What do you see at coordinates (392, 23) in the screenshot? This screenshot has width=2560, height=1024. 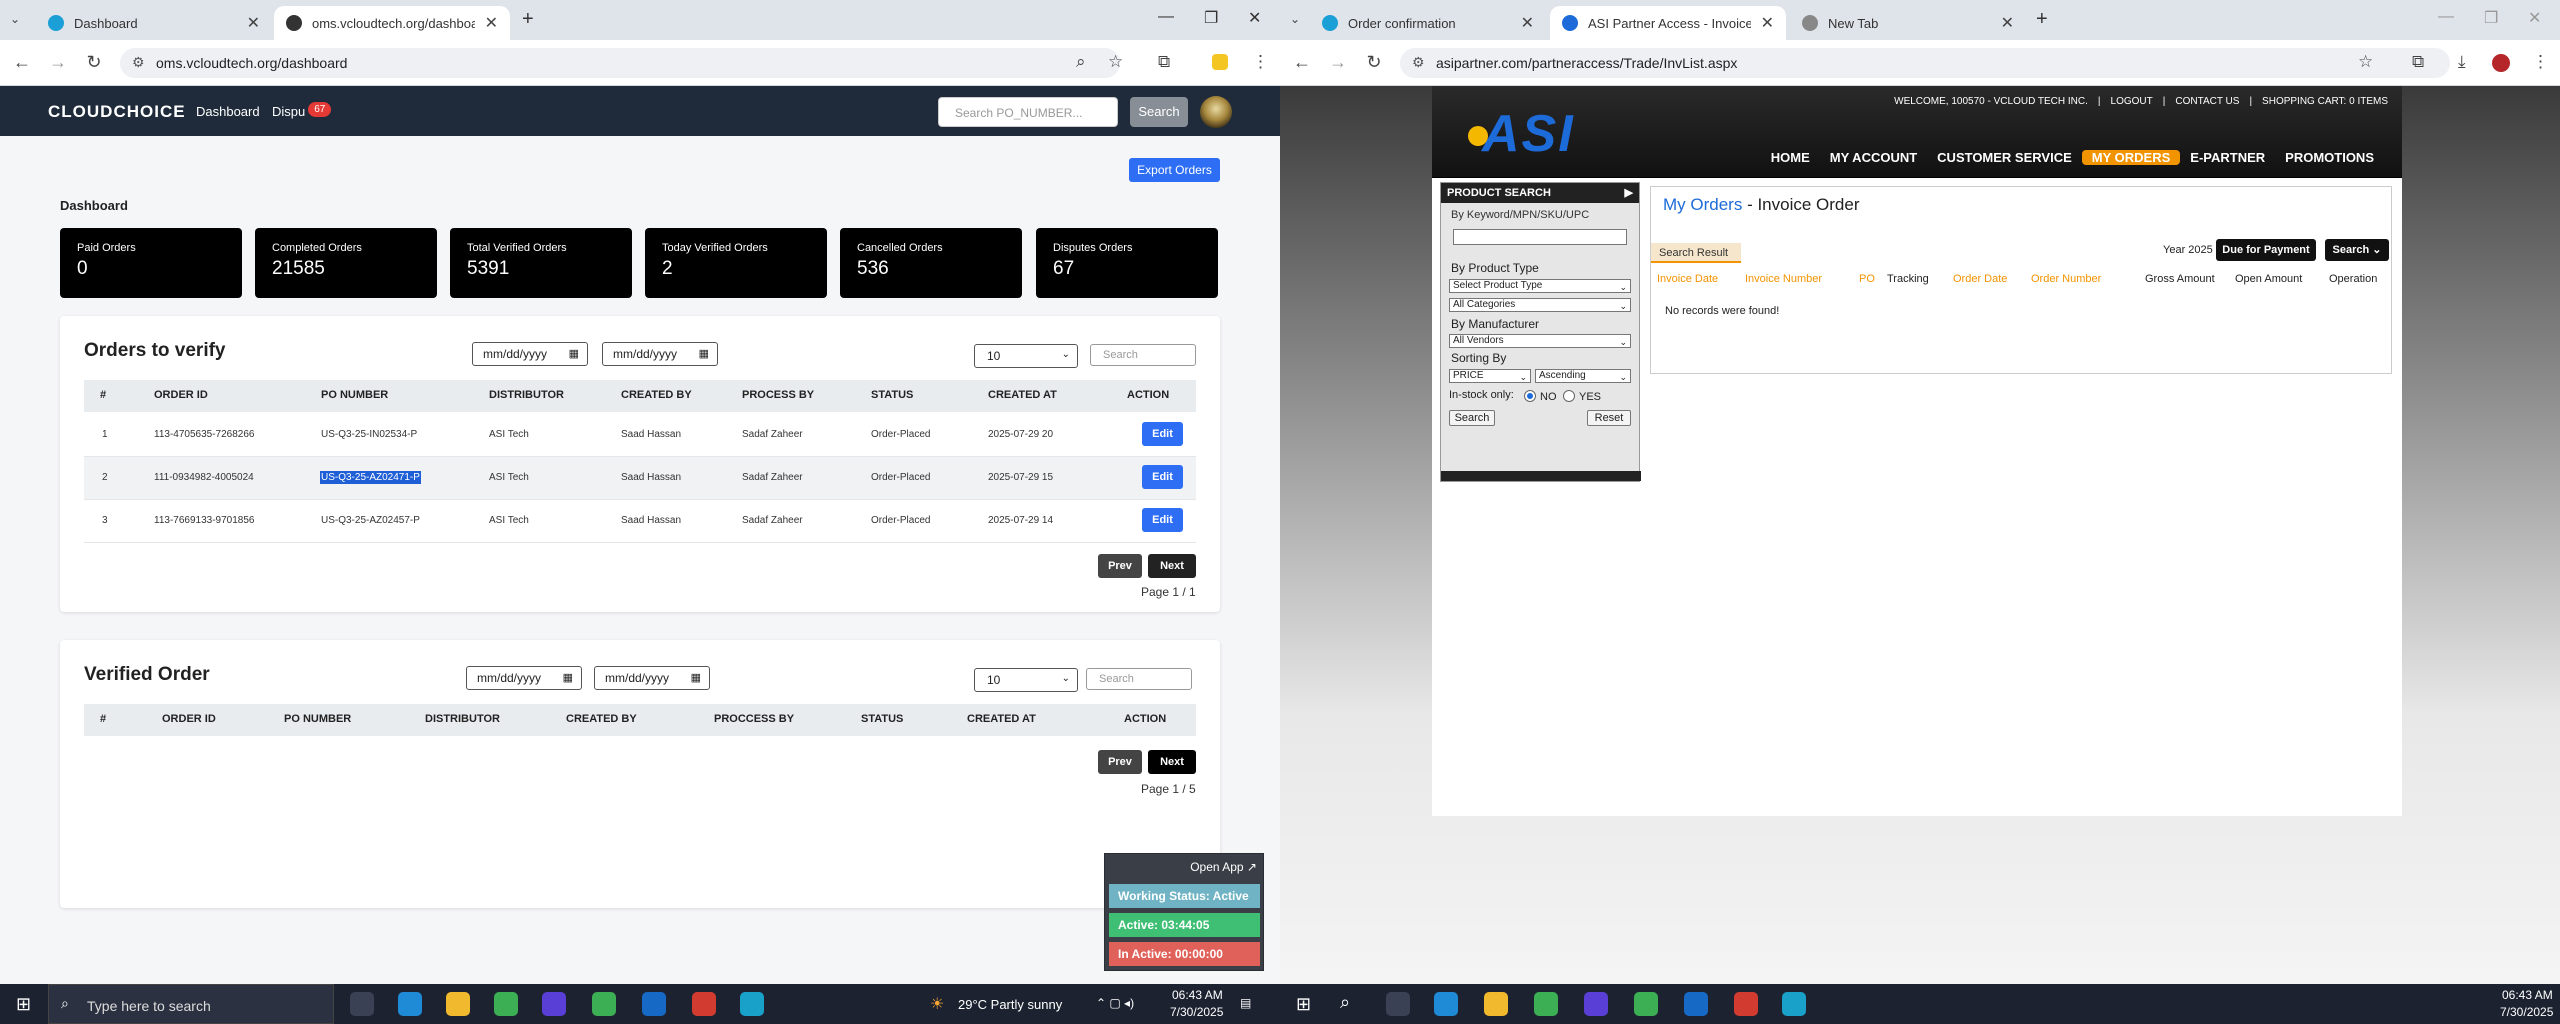 I see `tab-oms-dashboard: oms.vcloudtech.org/dashboard ✕` at bounding box center [392, 23].